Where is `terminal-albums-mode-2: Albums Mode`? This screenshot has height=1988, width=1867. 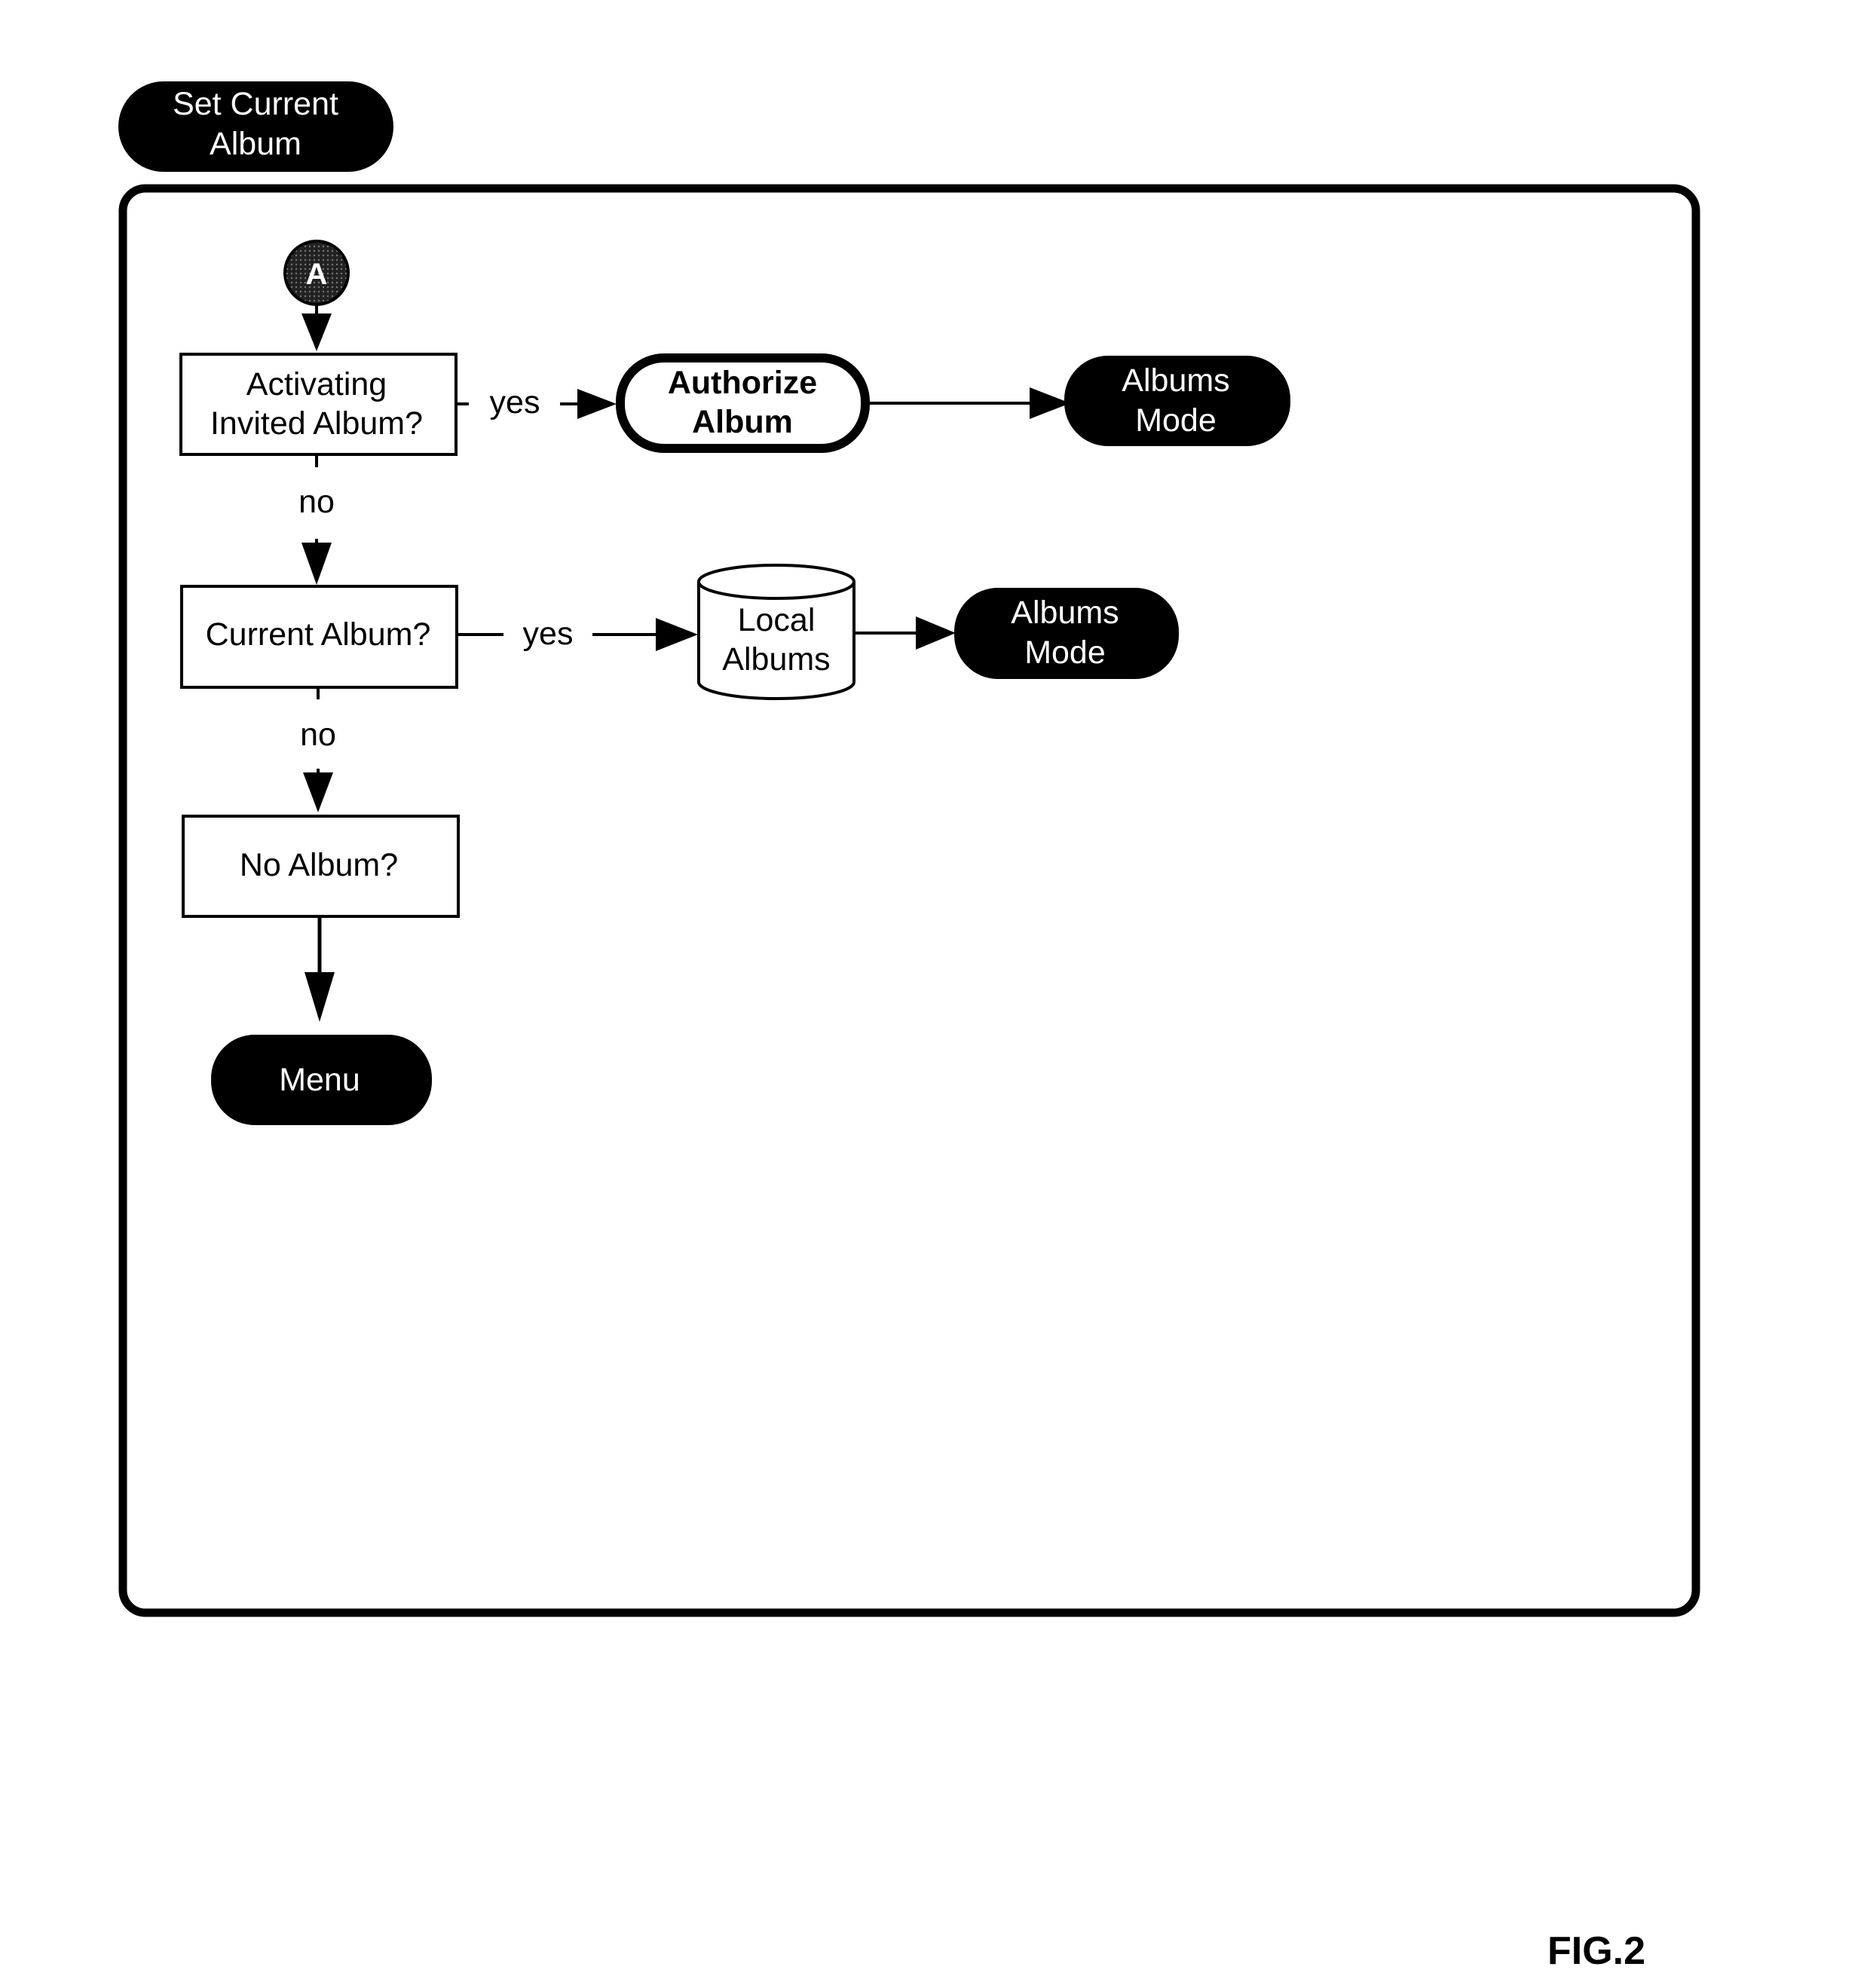 terminal-albums-mode-2: Albums Mode is located at coordinates (1066, 633).